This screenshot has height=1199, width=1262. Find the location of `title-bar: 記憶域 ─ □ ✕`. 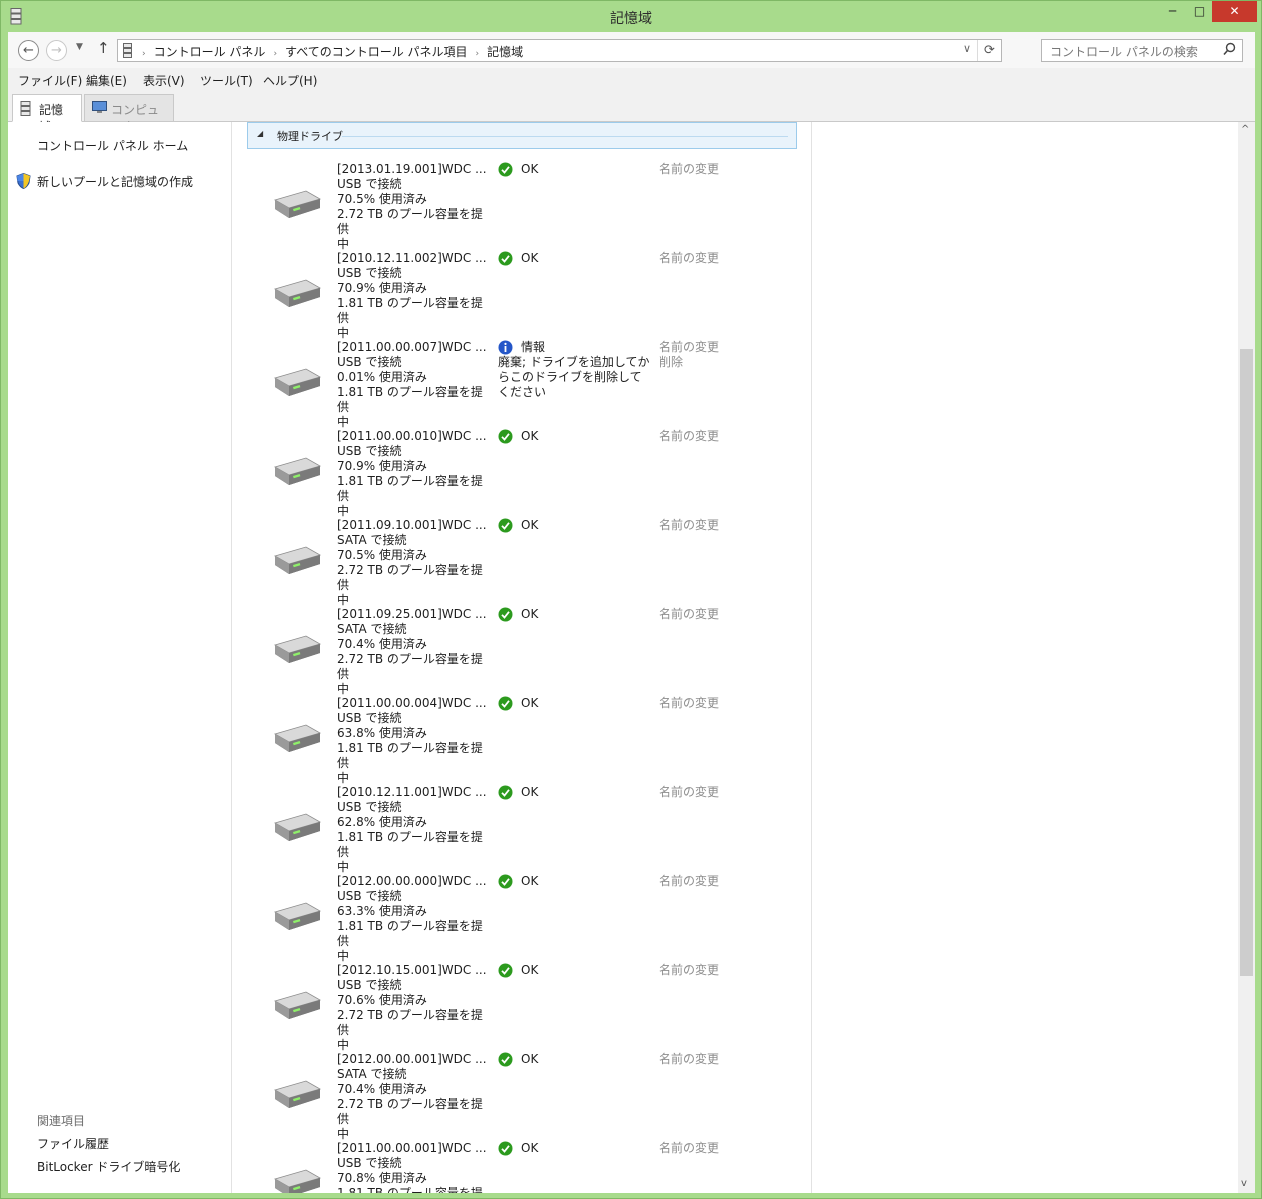

title-bar: 記憶域 ─ □ ✕ is located at coordinates (631, 17).